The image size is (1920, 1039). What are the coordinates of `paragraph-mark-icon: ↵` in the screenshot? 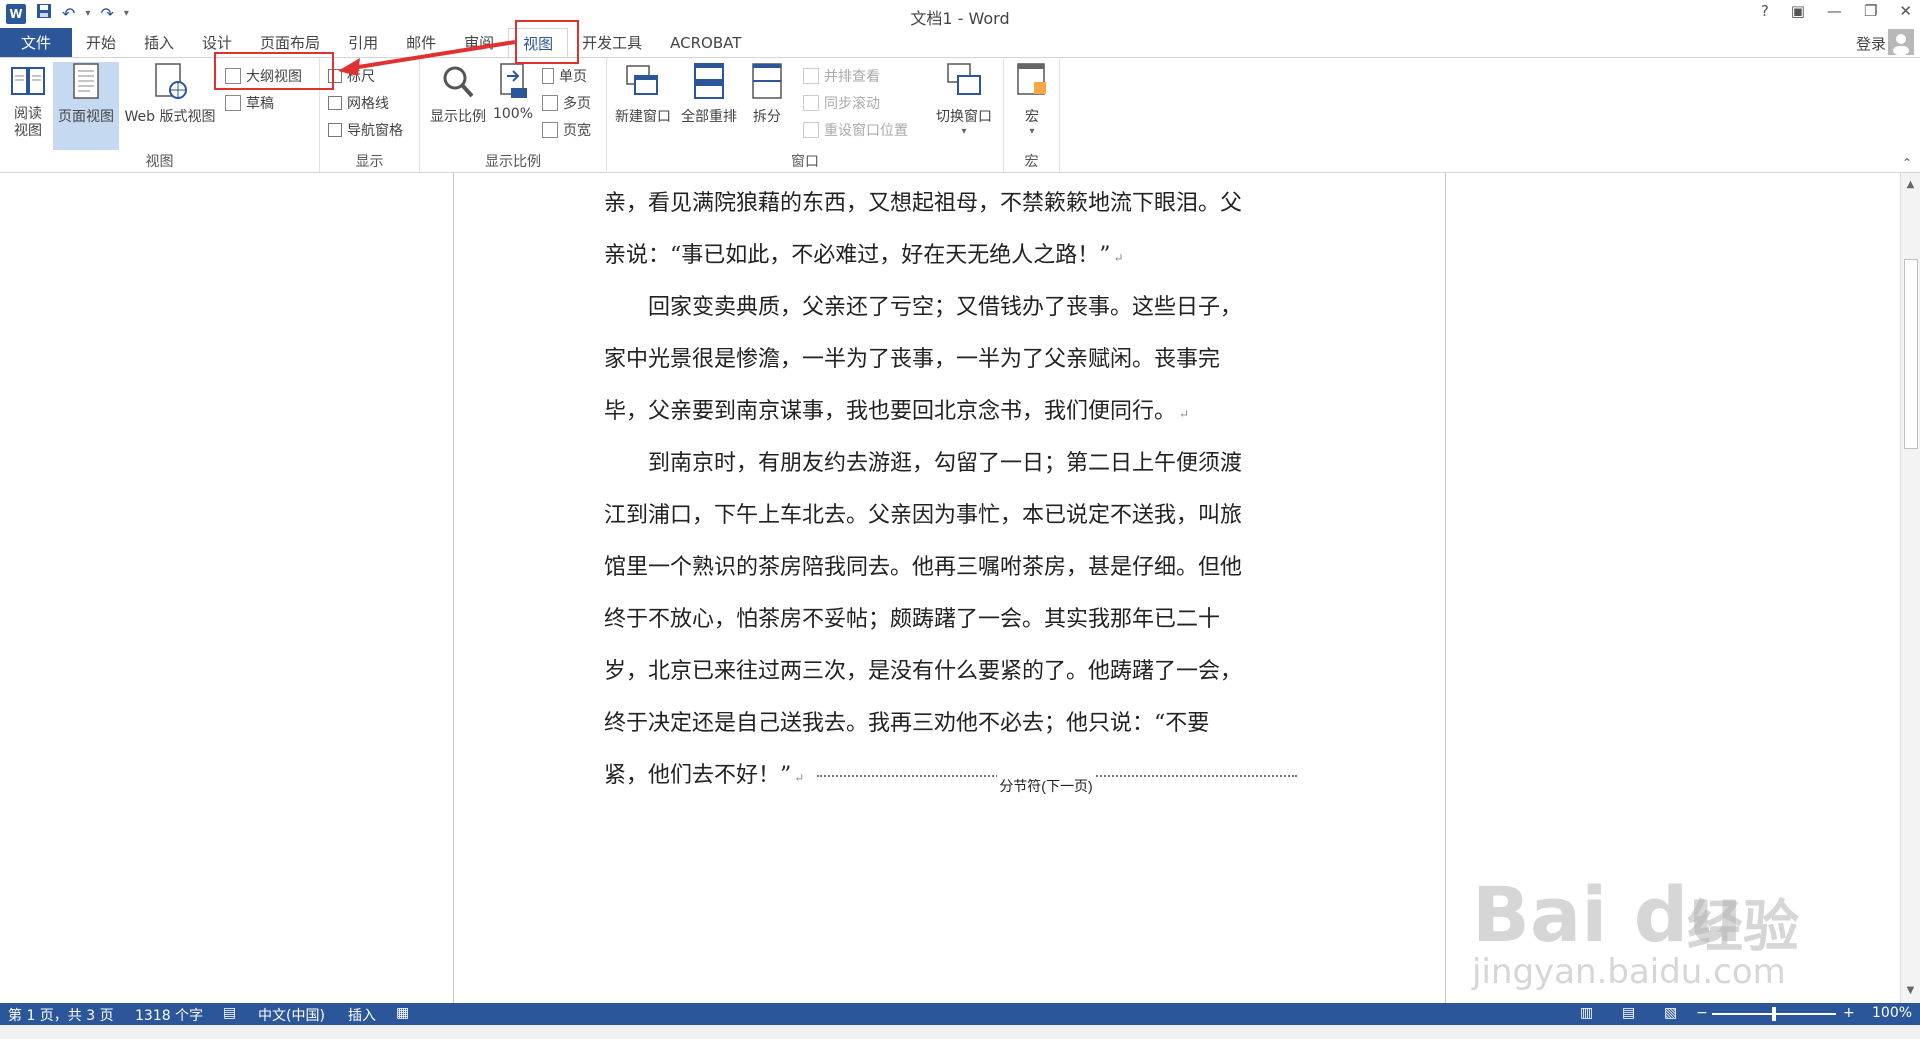 It's located at (1184, 414).